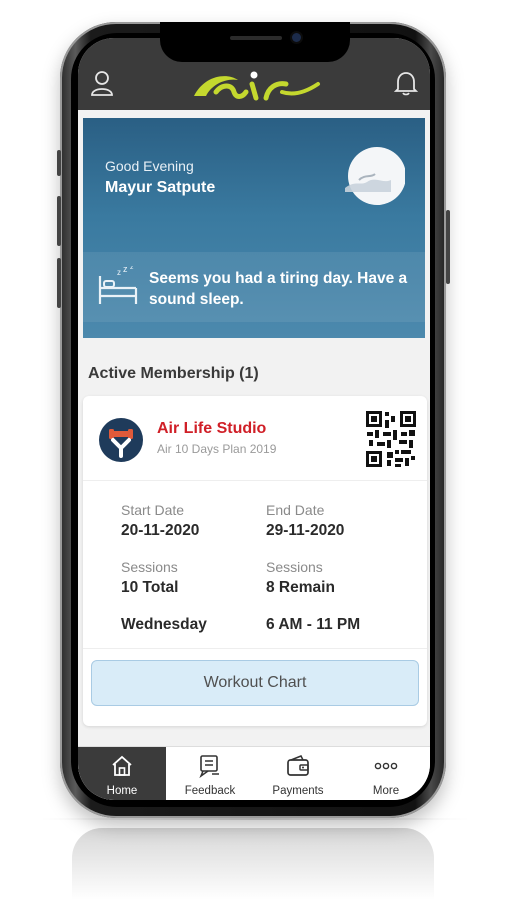 This screenshot has height=900, width=507. What do you see at coordinates (153, 510) in the screenshot?
I see `start-date-label: Start Date` at bounding box center [153, 510].